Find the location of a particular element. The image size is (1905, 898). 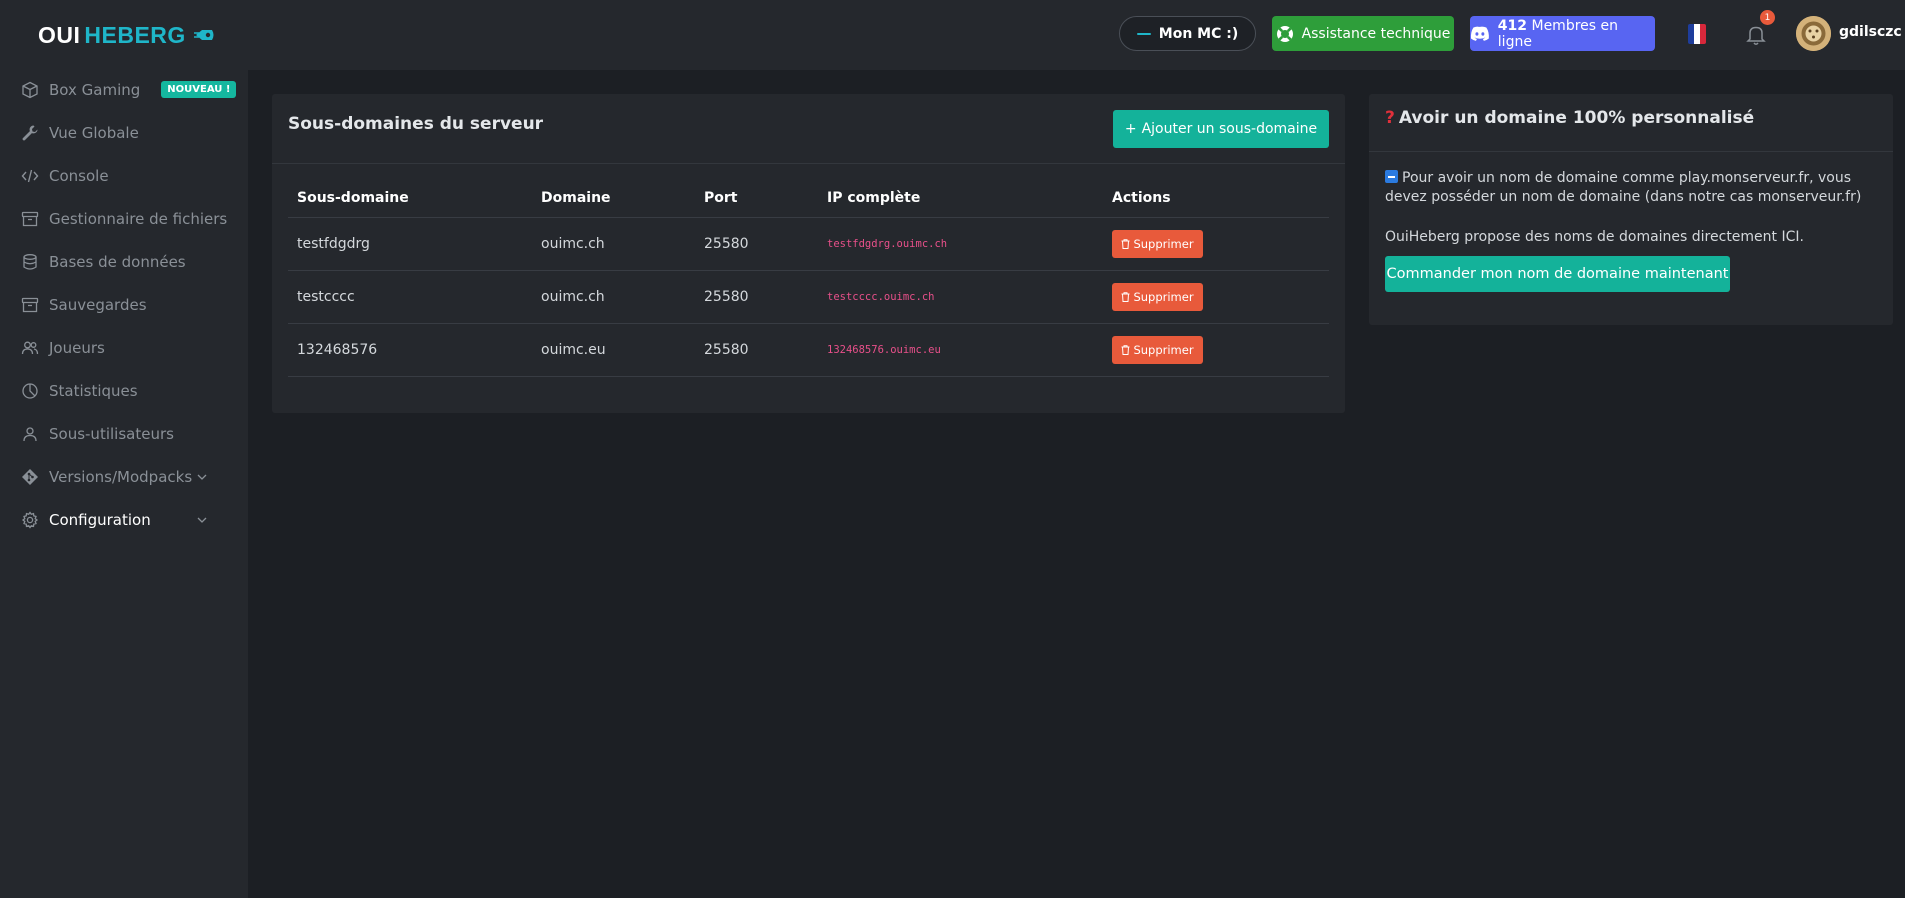

gear-icon is located at coordinates (30, 519).